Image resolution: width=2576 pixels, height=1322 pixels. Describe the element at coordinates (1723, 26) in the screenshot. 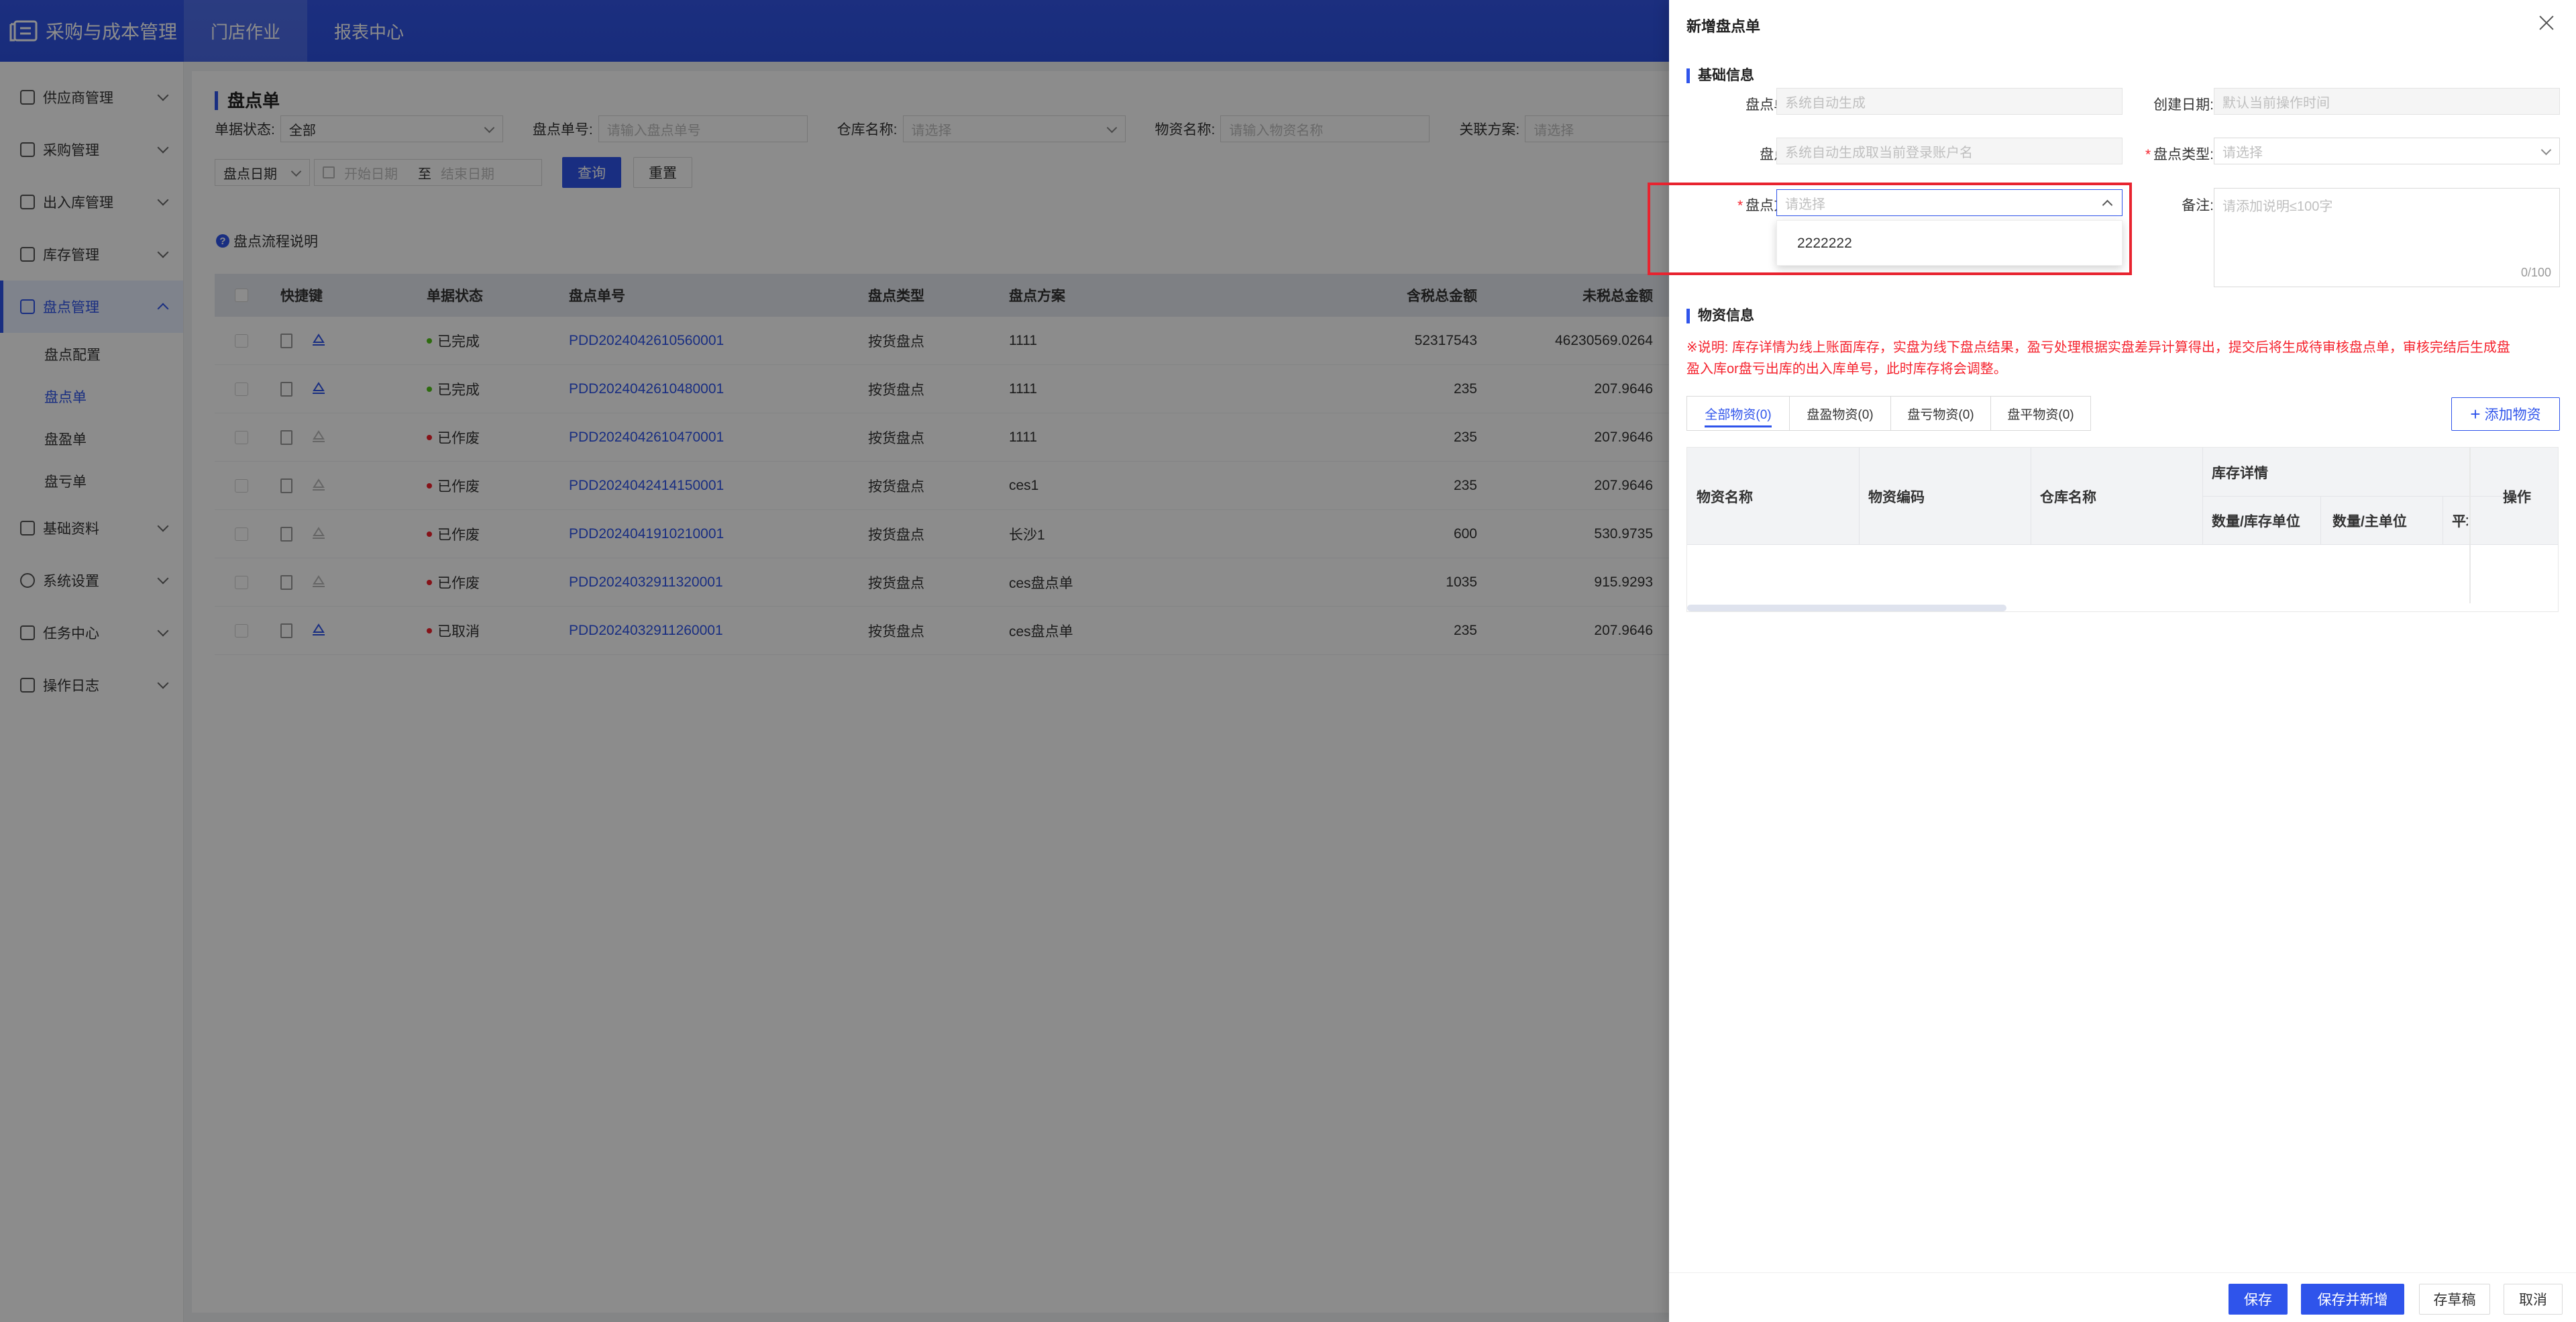

I see `drawer-title: 新增盘点单` at that location.